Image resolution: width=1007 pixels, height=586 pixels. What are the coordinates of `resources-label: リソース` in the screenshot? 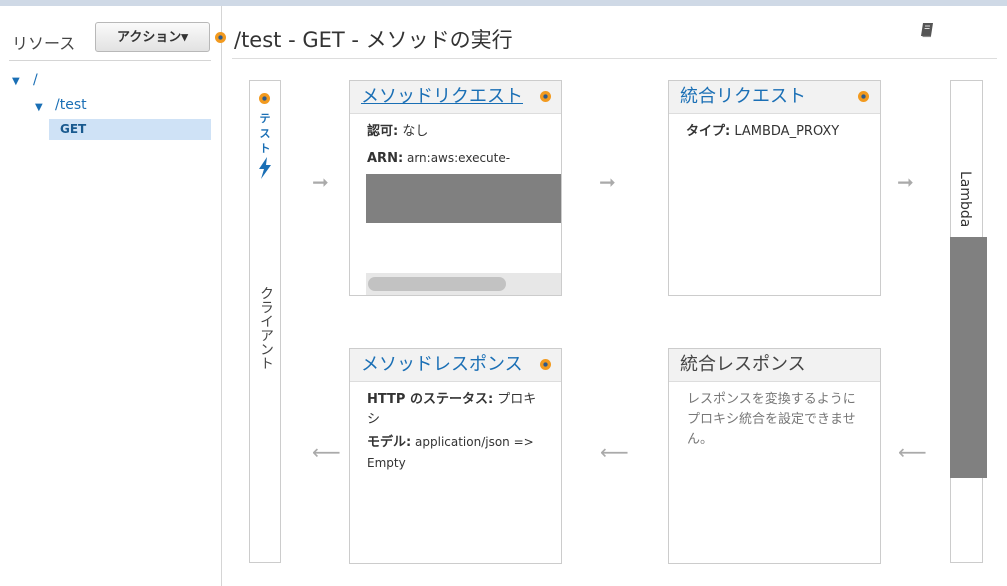 It's located at (44, 43).